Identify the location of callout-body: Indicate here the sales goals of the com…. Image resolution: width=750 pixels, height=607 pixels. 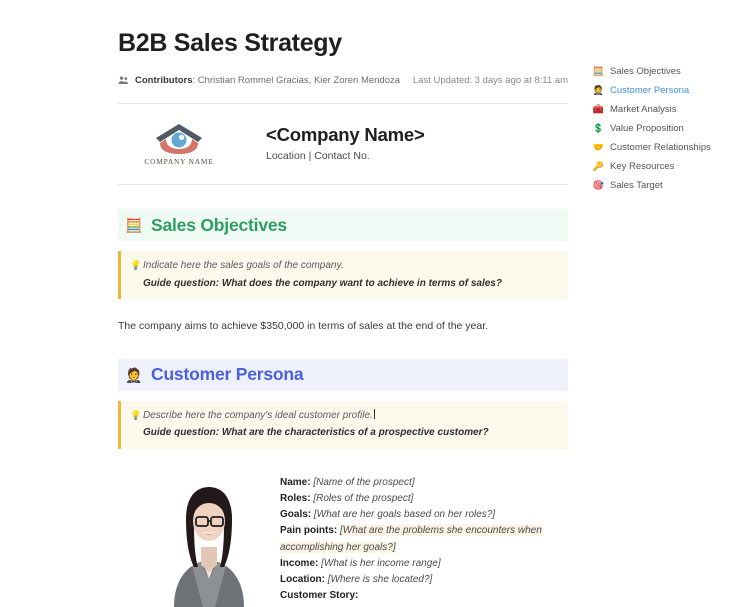
(350, 274).